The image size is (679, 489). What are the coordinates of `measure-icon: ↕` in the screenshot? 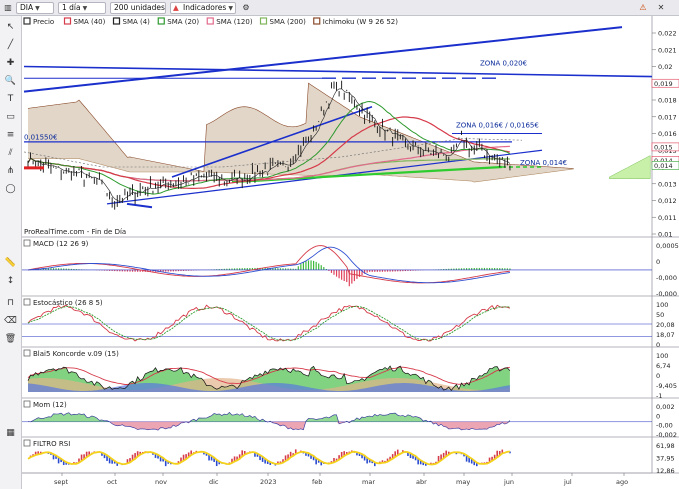 It's located at (10, 281).